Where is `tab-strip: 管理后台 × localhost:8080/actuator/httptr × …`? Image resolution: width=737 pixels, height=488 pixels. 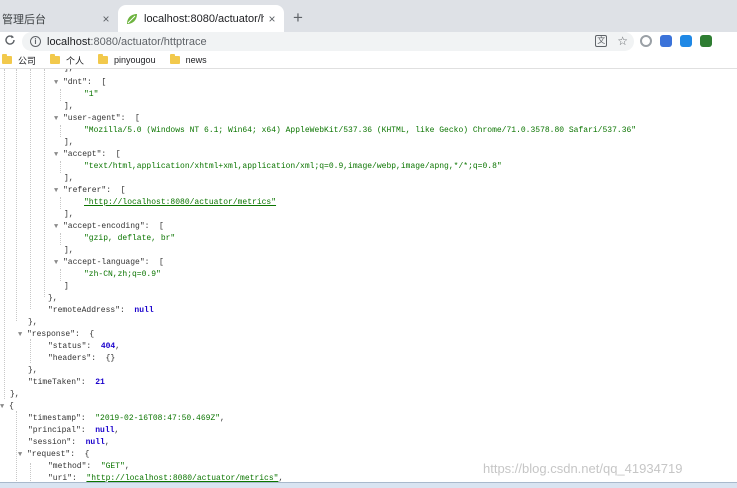
tab-strip: 管理后台 × localhost:8080/actuator/httptr × … is located at coordinates (368, 16).